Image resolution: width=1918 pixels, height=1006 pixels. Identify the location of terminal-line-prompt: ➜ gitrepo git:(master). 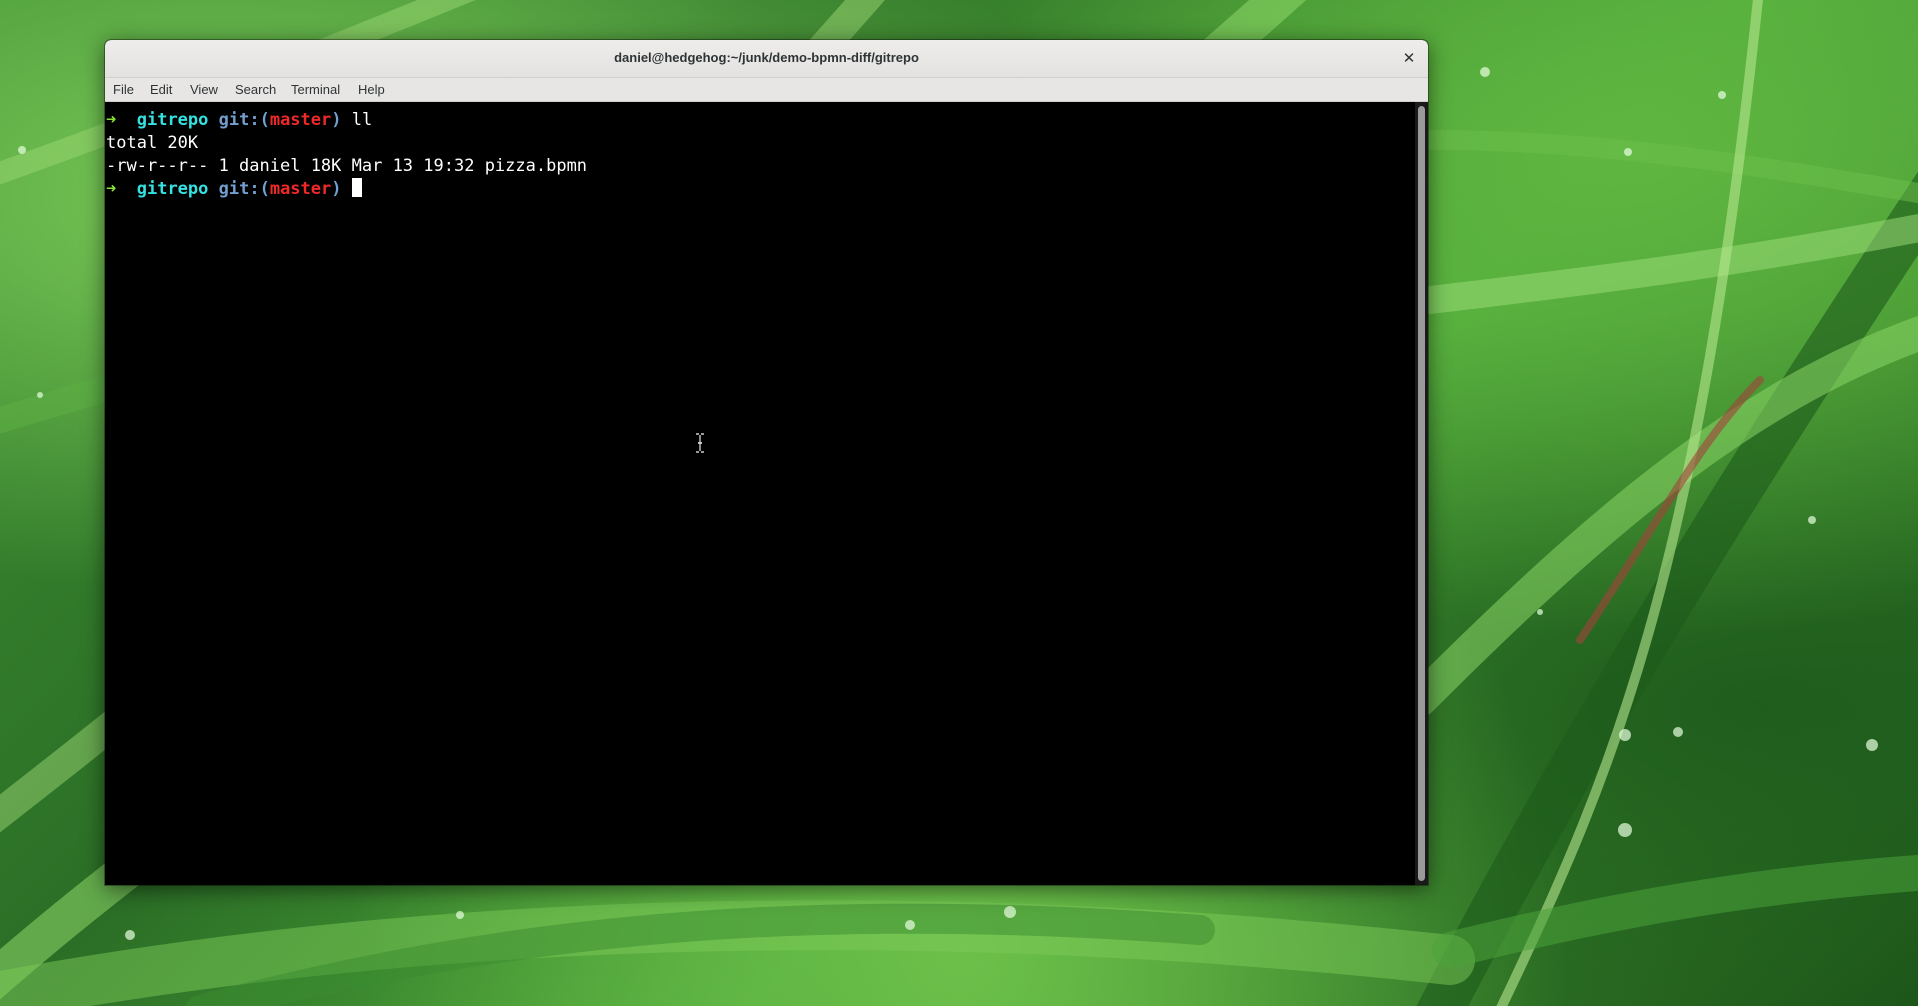
(234, 189).